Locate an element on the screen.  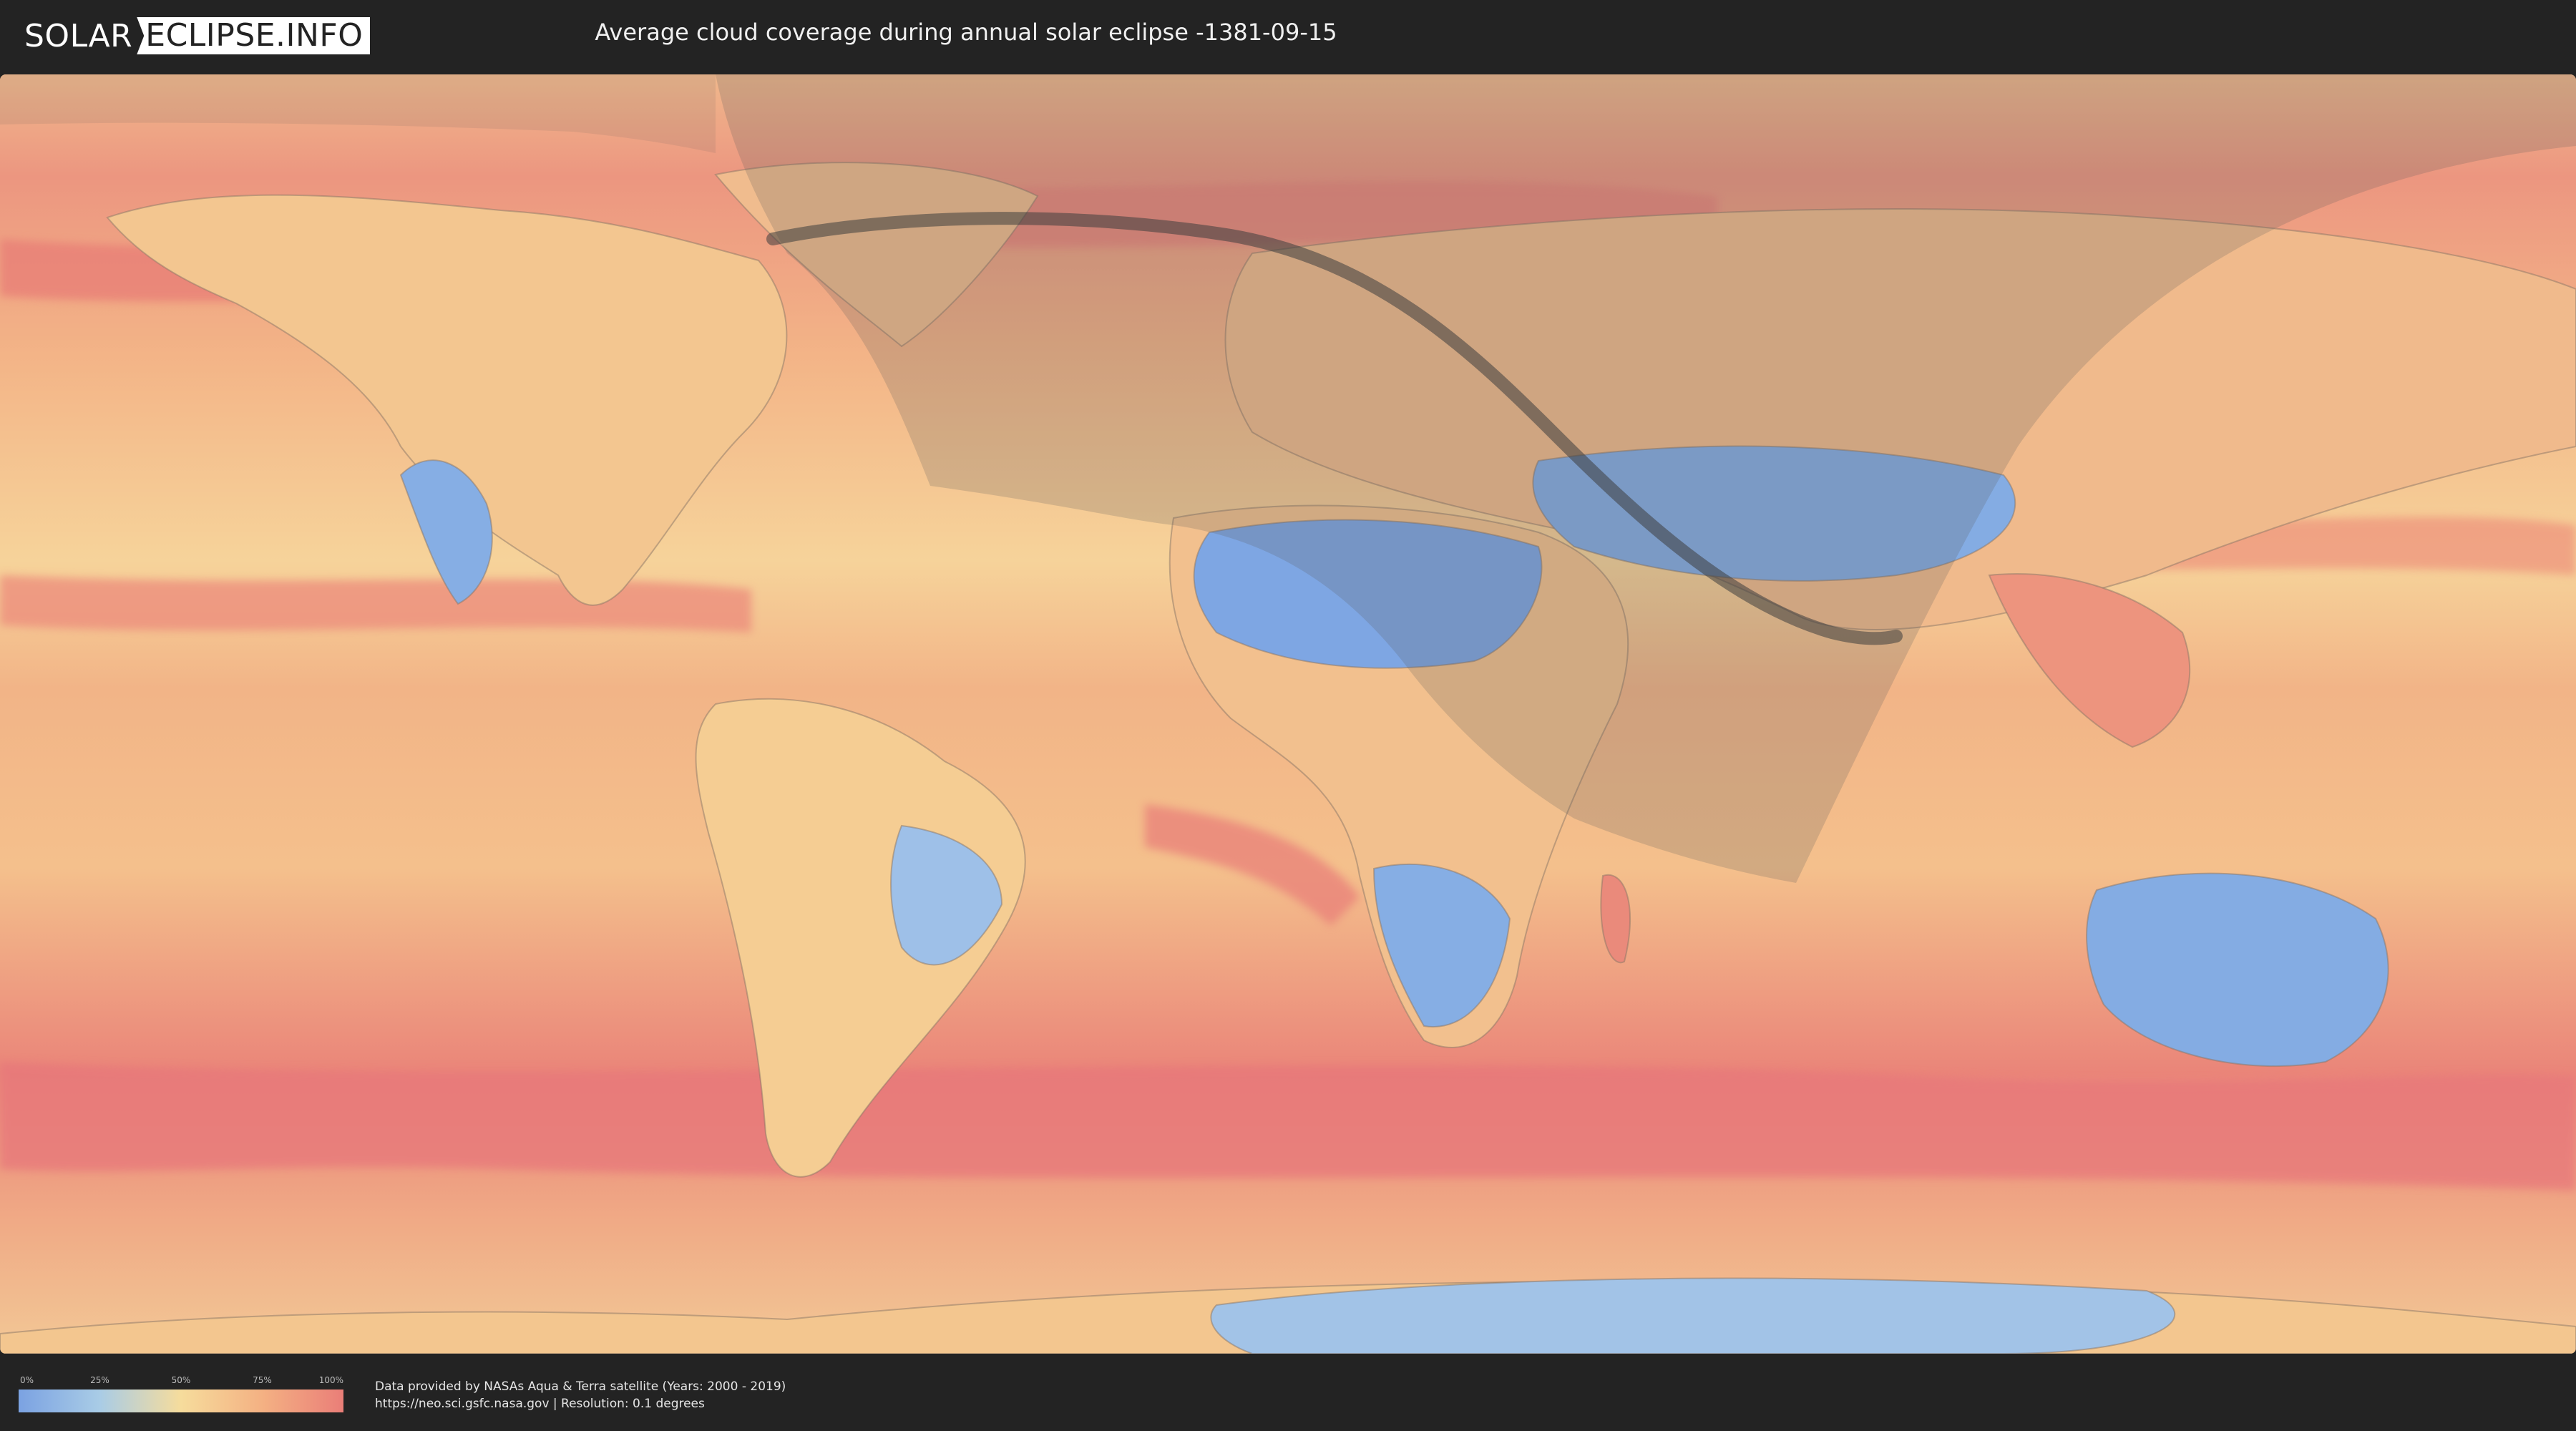
legend-tick-100: 100% is located at coordinates (330, 1380).